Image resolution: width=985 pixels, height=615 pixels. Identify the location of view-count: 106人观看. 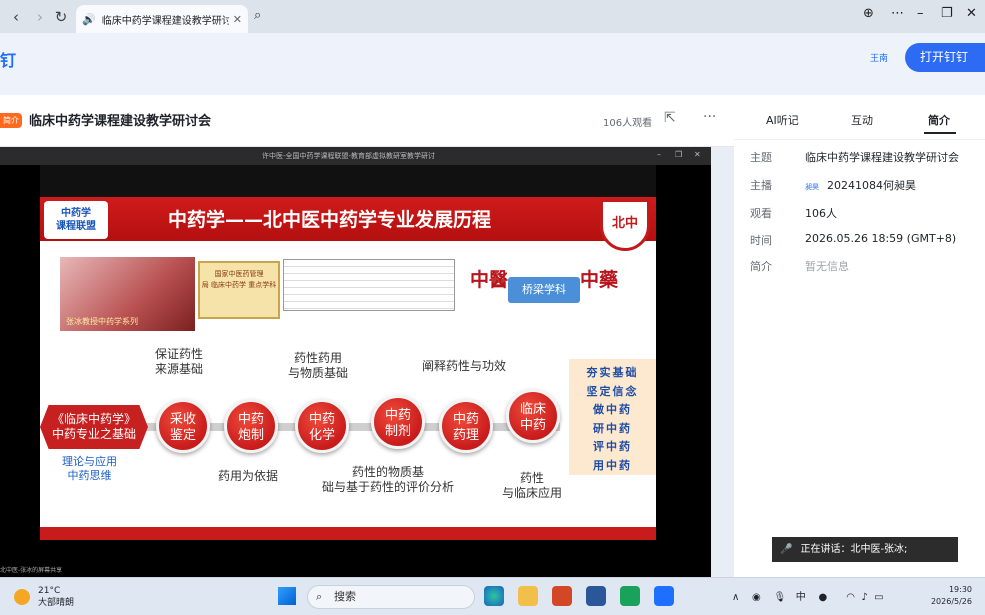
(628, 123).